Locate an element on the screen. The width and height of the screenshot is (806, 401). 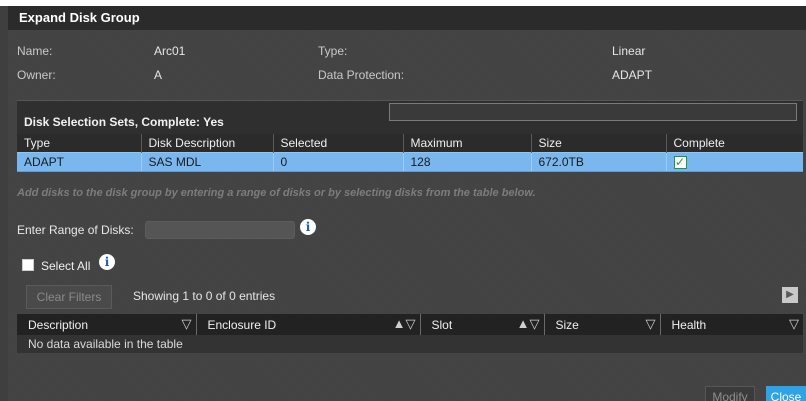
data-protection-label: Data Protection: is located at coordinates (361, 75).